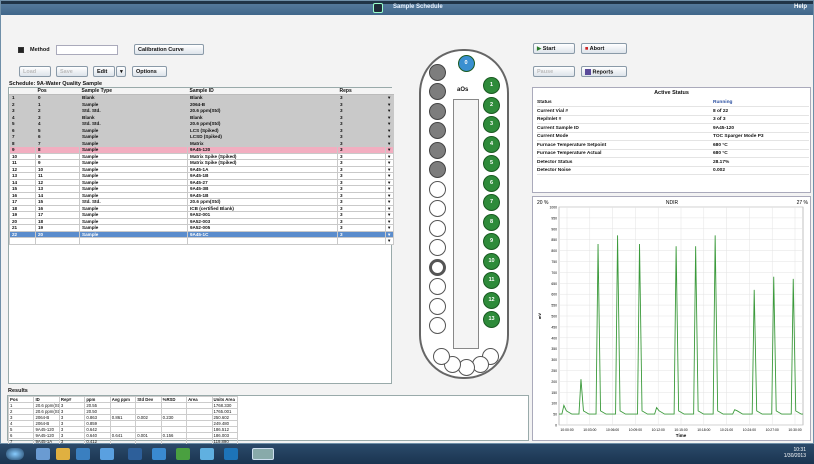 Image resolution: width=814 pixels, height=464 pixels. Describe the element at coordinates (35, 71) in the screenshot. I see `load-button: Load` at that location.